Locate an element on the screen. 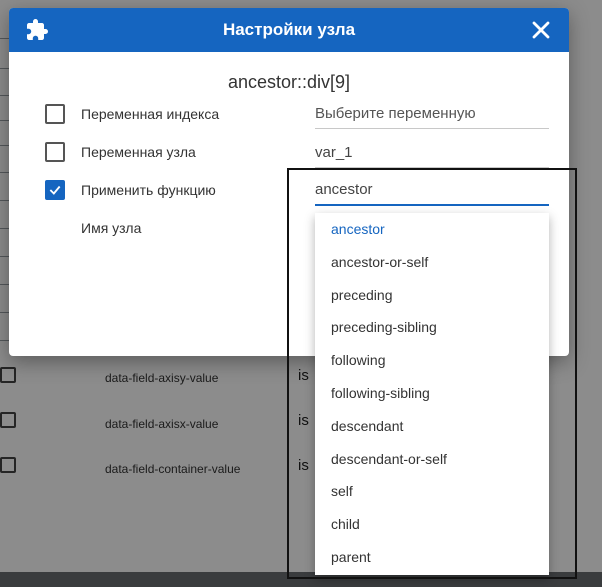 This screenshot has width=602, height=587. dropdown-option: descendant is located at coordinates (432, 426).